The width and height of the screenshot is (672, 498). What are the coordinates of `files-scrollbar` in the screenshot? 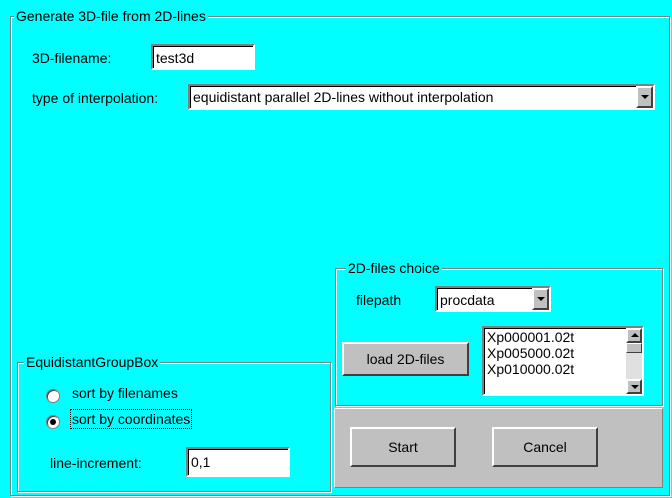 It's located at (634, 361).